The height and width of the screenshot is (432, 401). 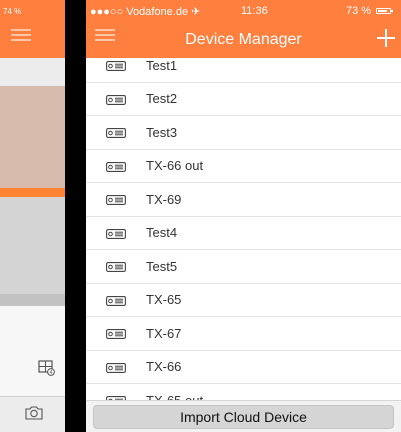 I want to click on carrier-signal: ●●●○○ Vodafone.de ✈︎, so click(x=145, y=12).